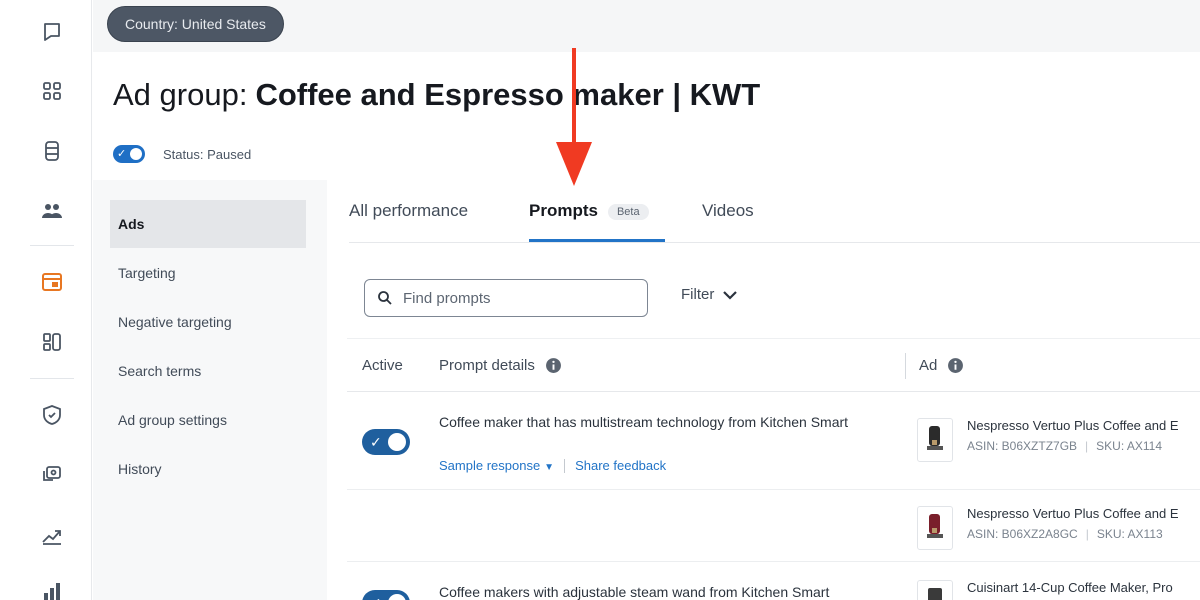  I want to click on chevron-down-icon: ▼, so click(549, 467).